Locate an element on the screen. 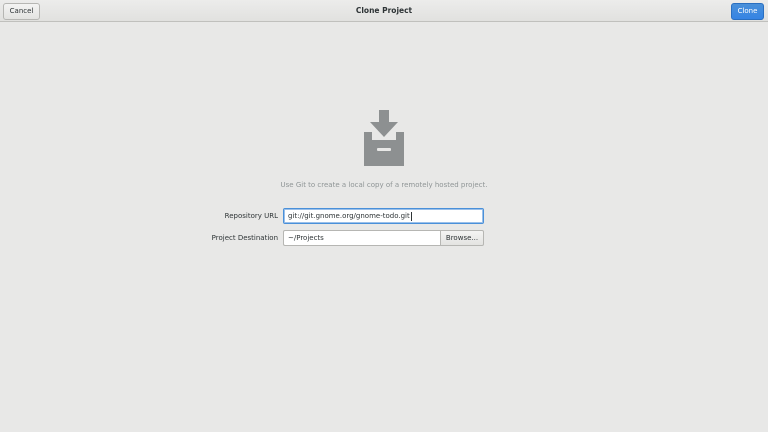  project-destination-input: ~/Projects is located at coordinates (361, 238).